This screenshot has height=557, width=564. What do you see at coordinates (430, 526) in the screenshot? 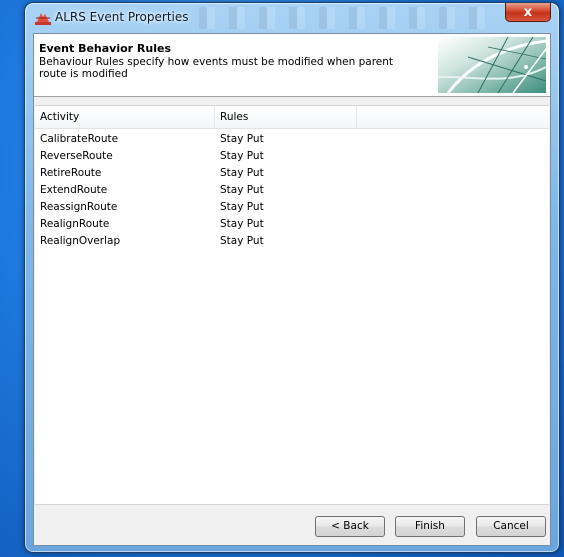
I see `finish-button: Finish` at bounding box center [430, 526].